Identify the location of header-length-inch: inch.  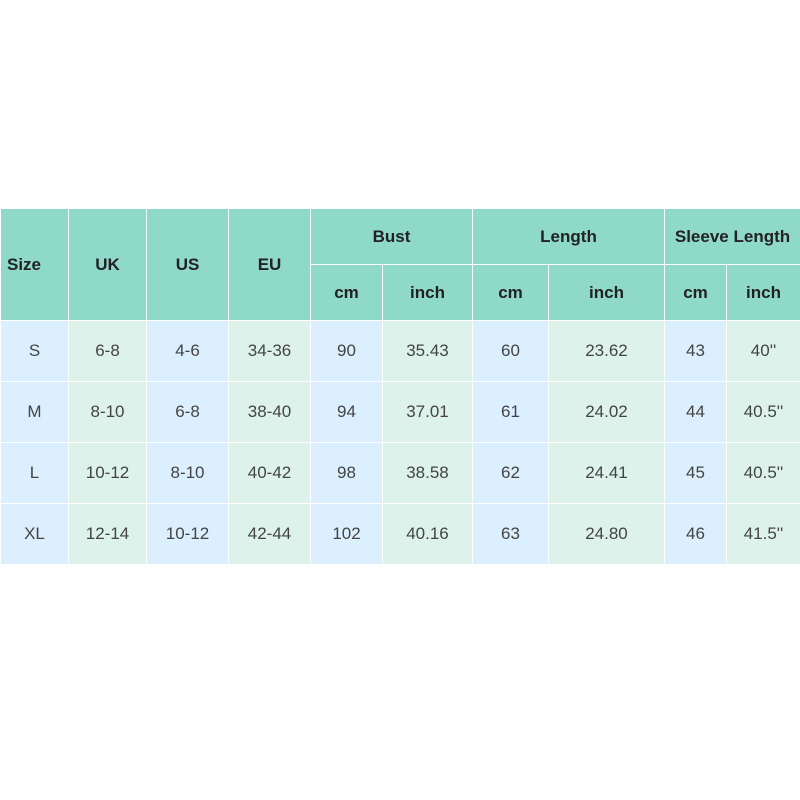
(606, 292).